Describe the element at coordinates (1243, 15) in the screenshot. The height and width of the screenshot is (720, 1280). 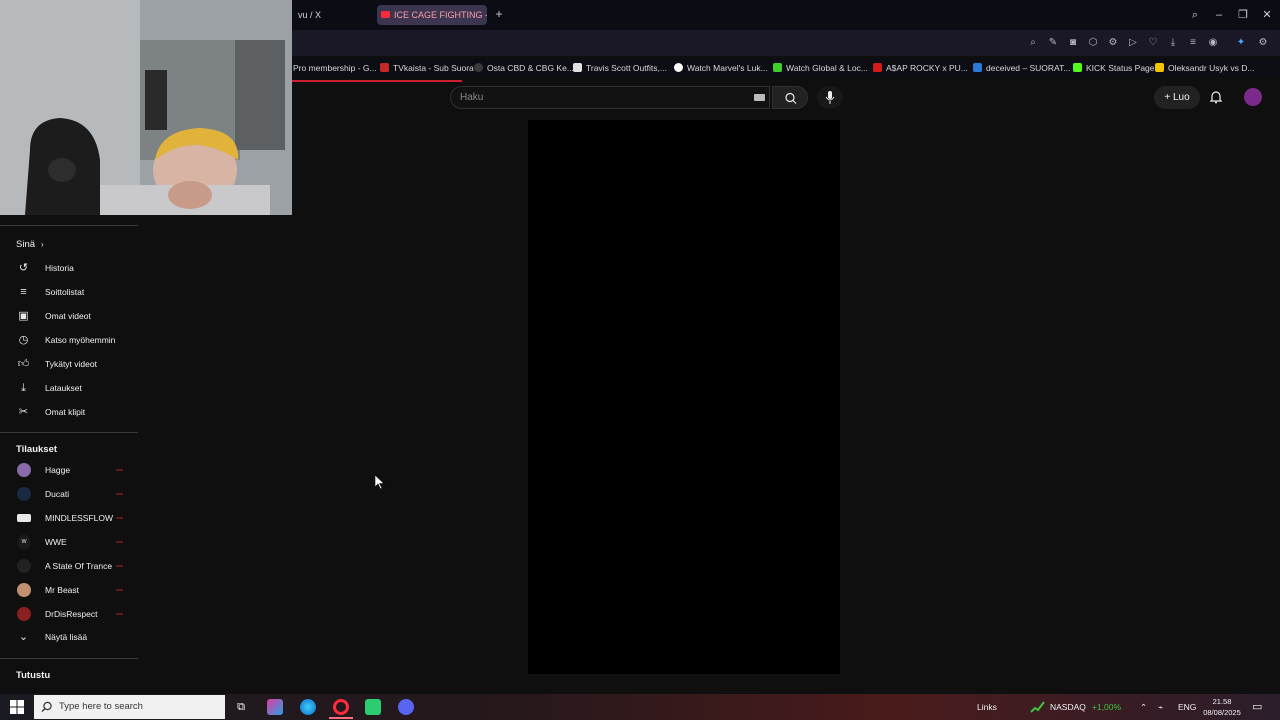
I see `restore-icon: ❐` at that location.